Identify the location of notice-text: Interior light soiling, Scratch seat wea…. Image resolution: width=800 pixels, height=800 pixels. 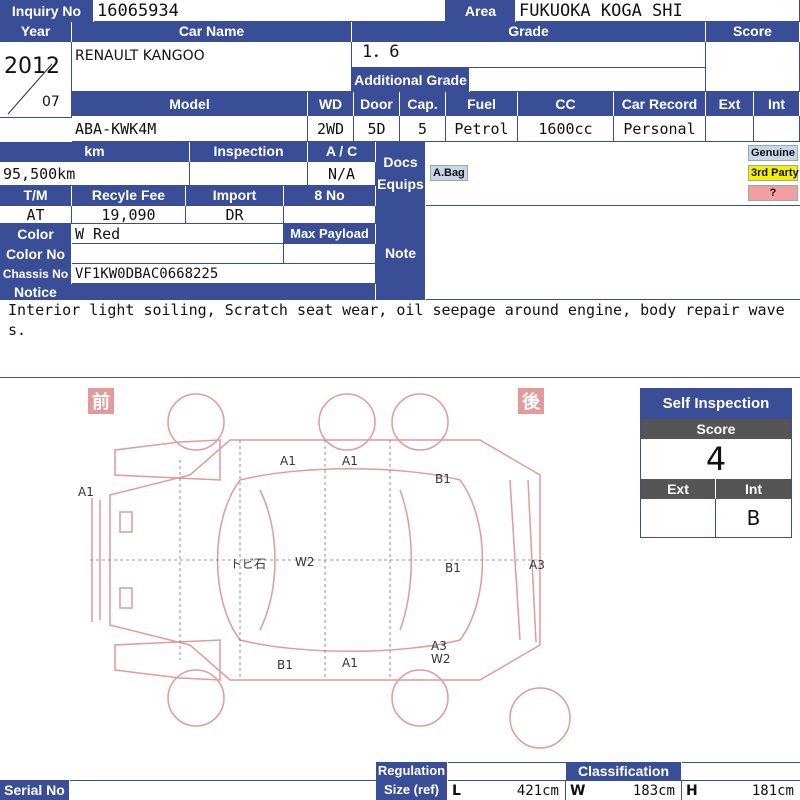
(400, 339).